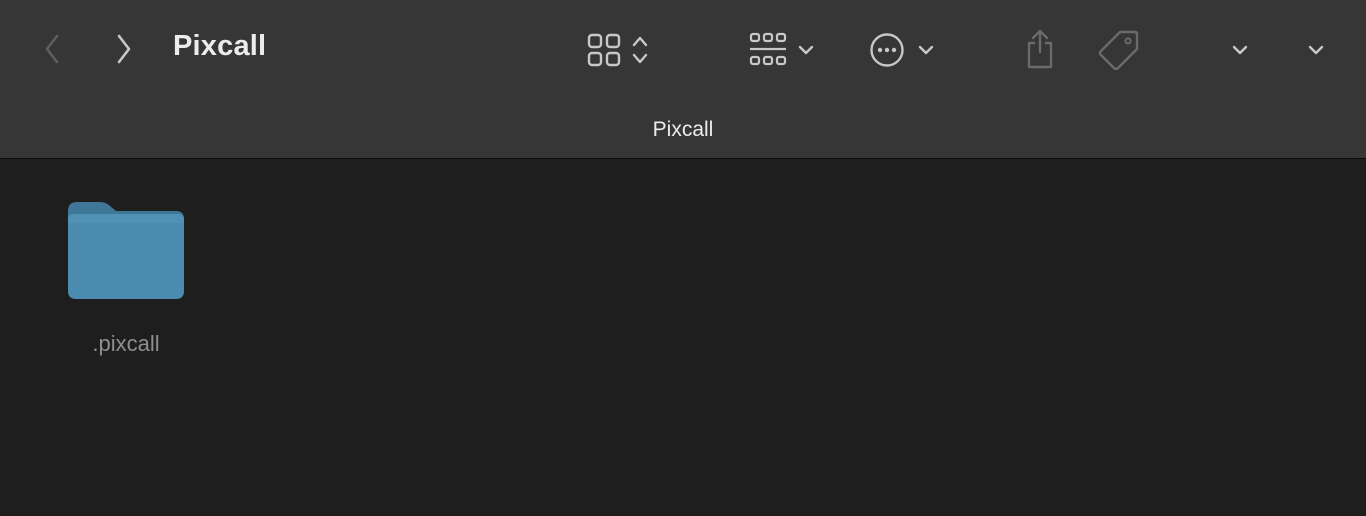  I want to click on file-name: .pixcall, so click(126, 343).